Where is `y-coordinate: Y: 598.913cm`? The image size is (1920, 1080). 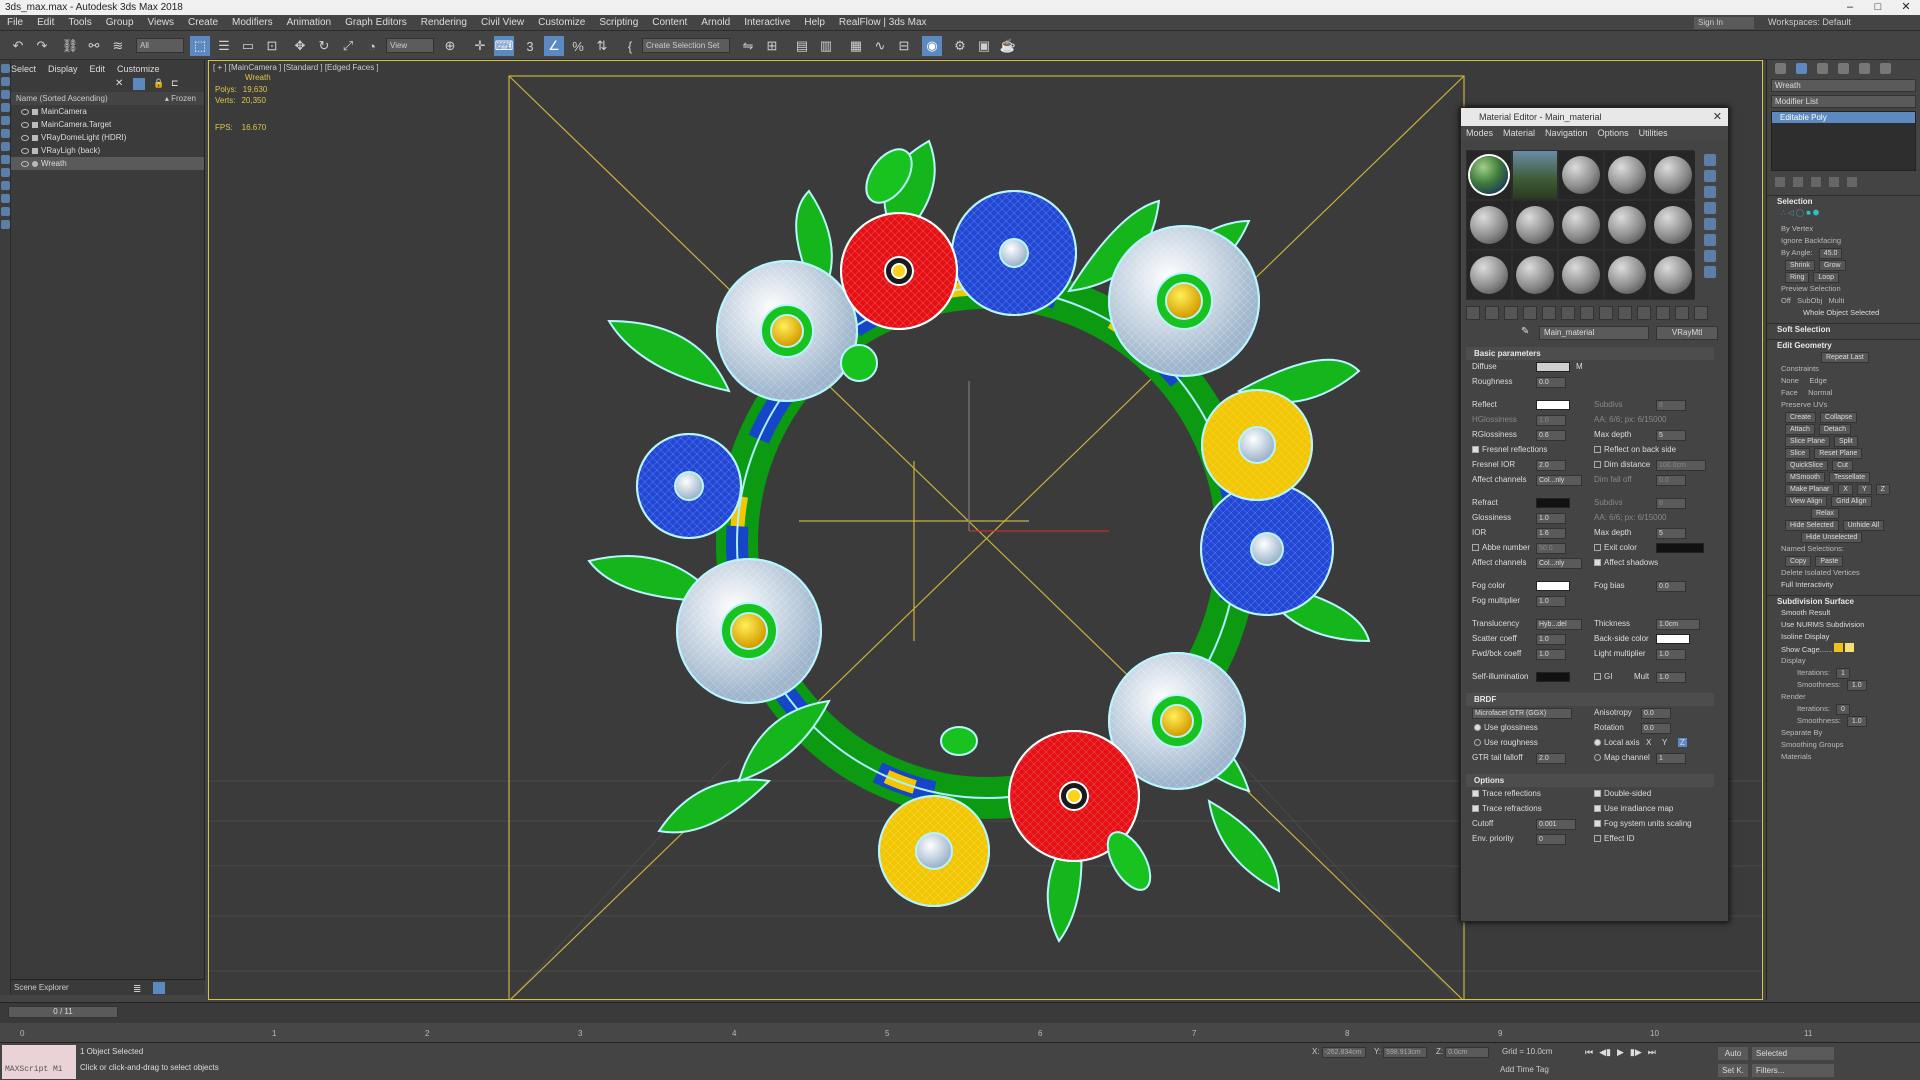 y-coordinate: Y: 598.913cm is located at coordinates (1401, 1052).